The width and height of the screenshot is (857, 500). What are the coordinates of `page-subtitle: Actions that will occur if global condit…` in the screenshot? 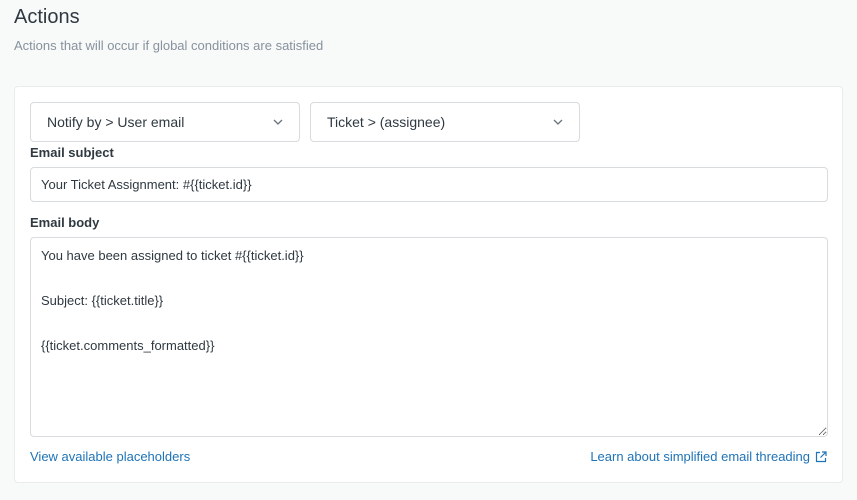 It's located at (169, 45).